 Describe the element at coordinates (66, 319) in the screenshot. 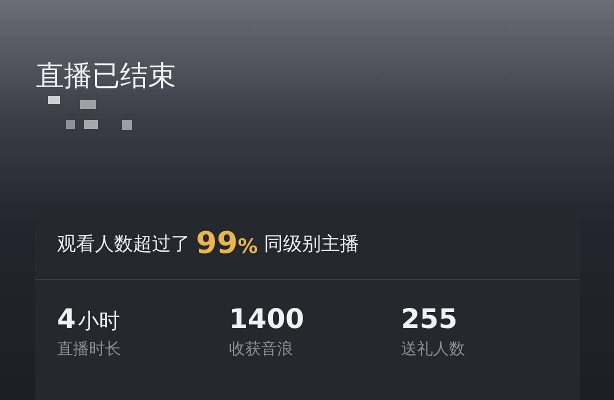

I see `stat-value: 4` at that location.